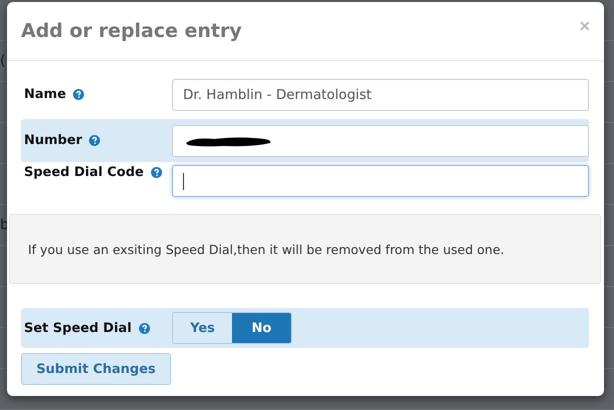 The height and width of the screenshot is (410, 614). What do you see at coordinates (183, 181) in the screenshot?
I see `text-cursor` at bounding box center [183, 181].